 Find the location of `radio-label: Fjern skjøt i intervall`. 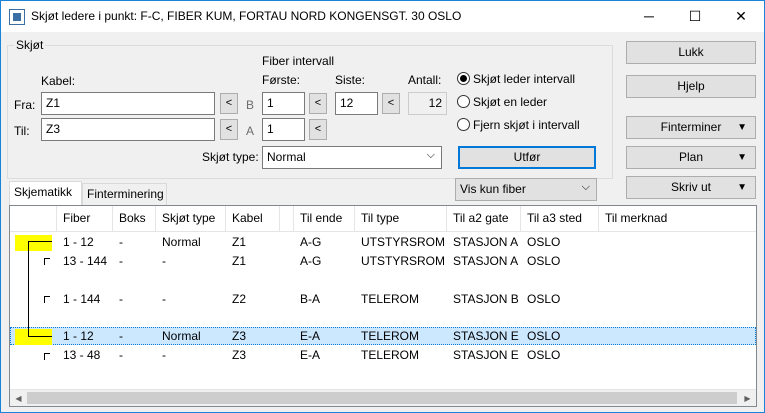

radio-label: Fjern skjøt i intervall is located at coordinates (526, 125).